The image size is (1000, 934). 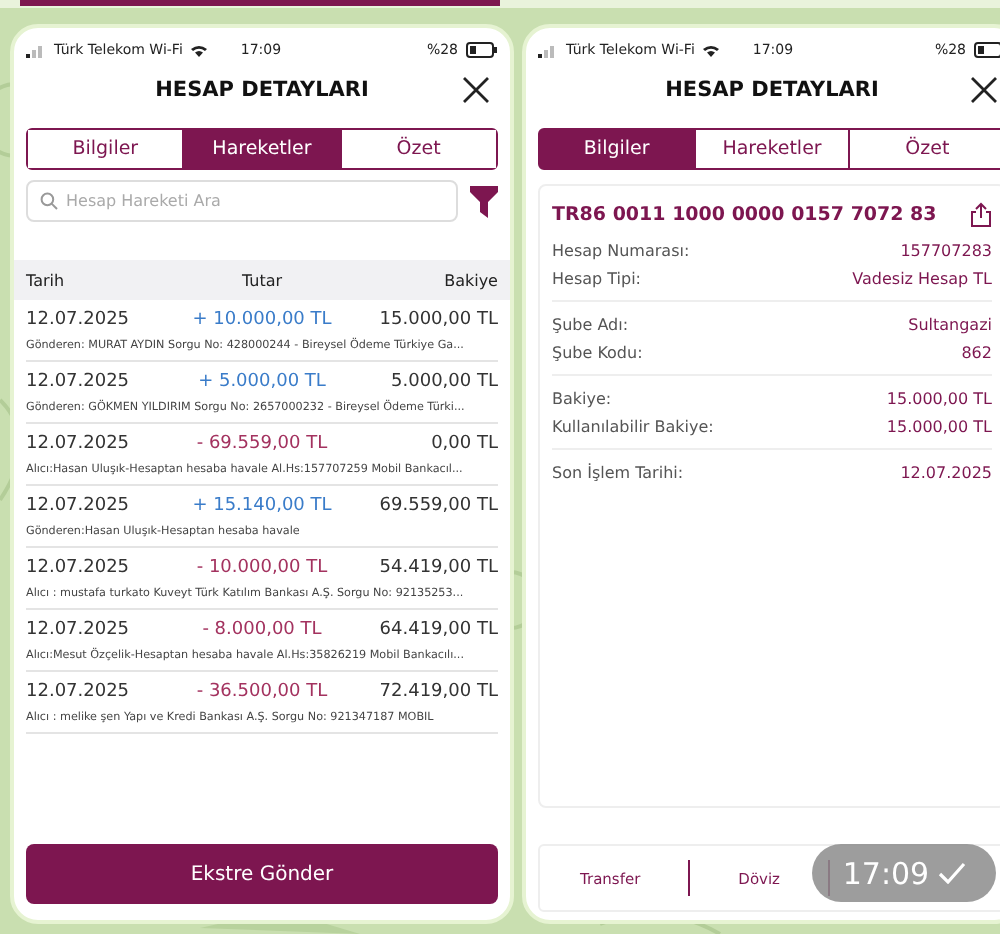 What do you see at coordinates (617, 149) in the screenshot?
I see `tab: Bilgiler` at bounding box center [617, 149].